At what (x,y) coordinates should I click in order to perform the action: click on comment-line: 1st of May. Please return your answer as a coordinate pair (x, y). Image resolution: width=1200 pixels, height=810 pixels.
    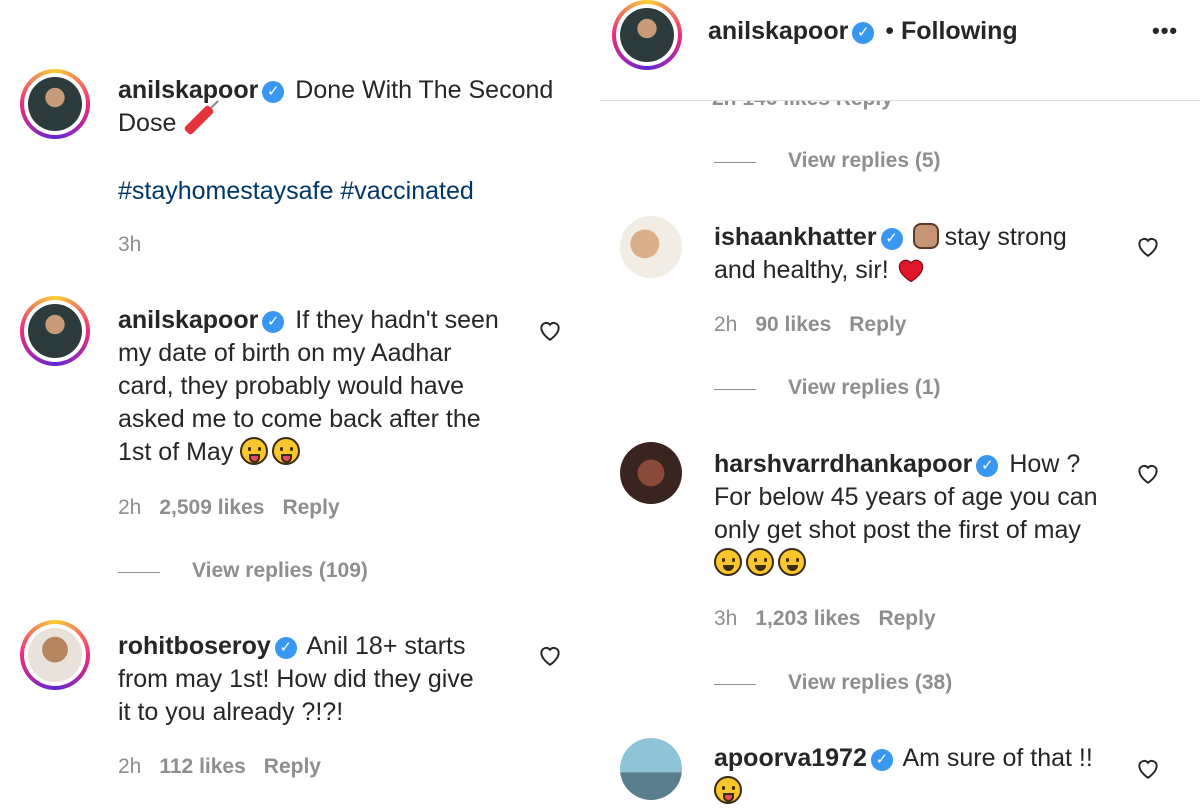
    Looking at the image, I should click on (176, 452).